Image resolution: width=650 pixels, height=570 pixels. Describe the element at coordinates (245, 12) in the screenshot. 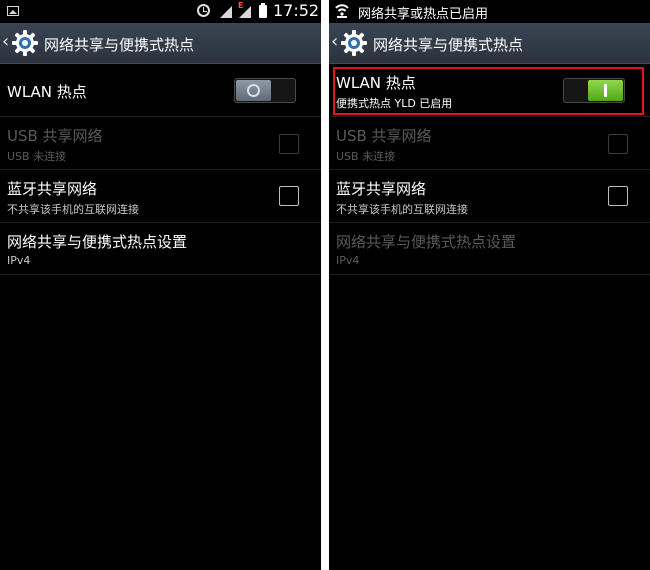

I see `mobile-signal-icon` at that location.